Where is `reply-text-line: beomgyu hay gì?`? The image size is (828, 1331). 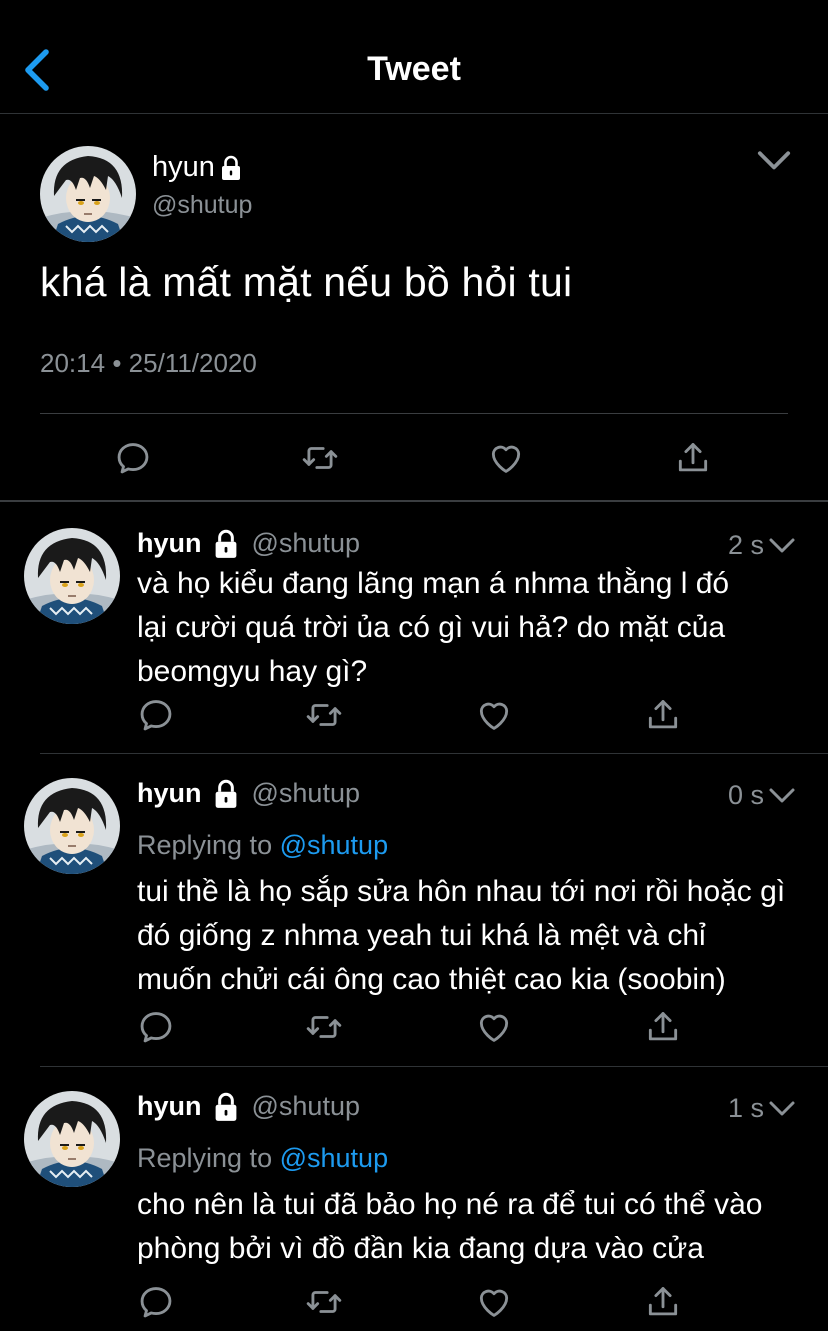 reply-text-line: beomgyu hay gì? is located at coordinates (252, 671).